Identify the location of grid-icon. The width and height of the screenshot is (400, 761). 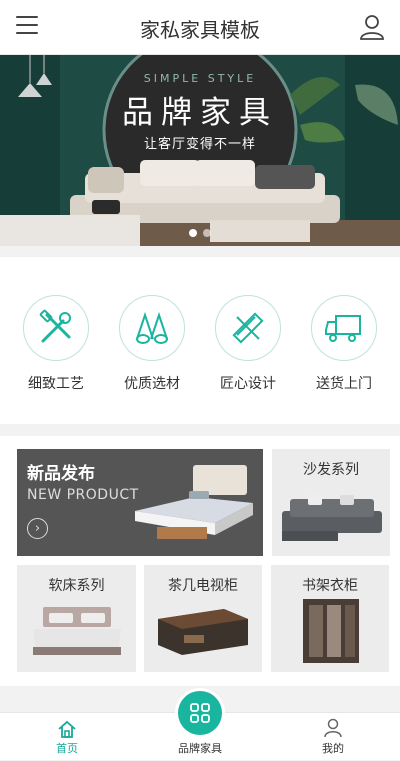
(200, 713).